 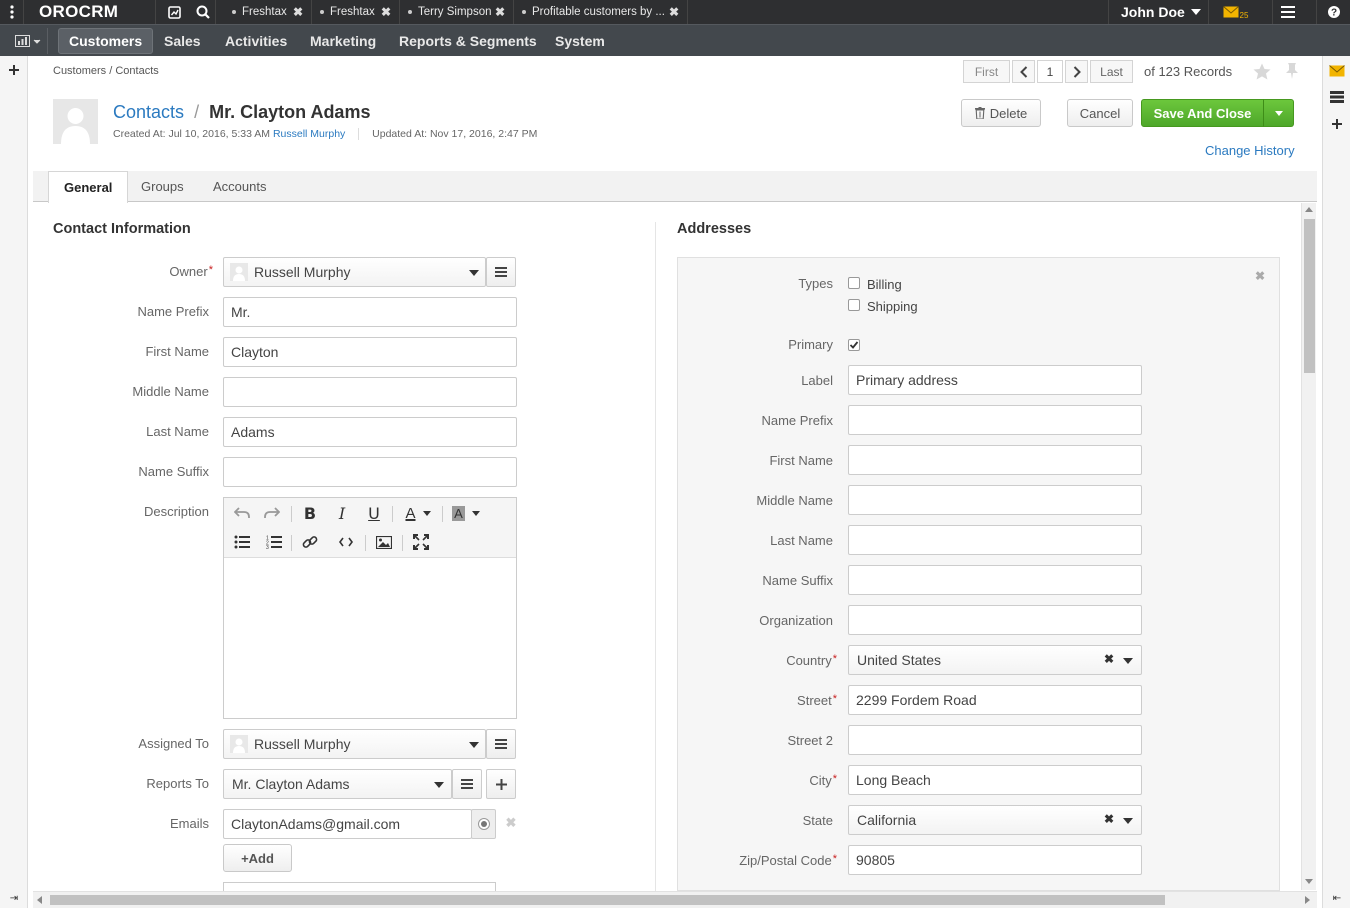 What do you see at coordinates (995, 460) in the screenshot?
I see `address-first-name-input` at bounding box center [995, 460].